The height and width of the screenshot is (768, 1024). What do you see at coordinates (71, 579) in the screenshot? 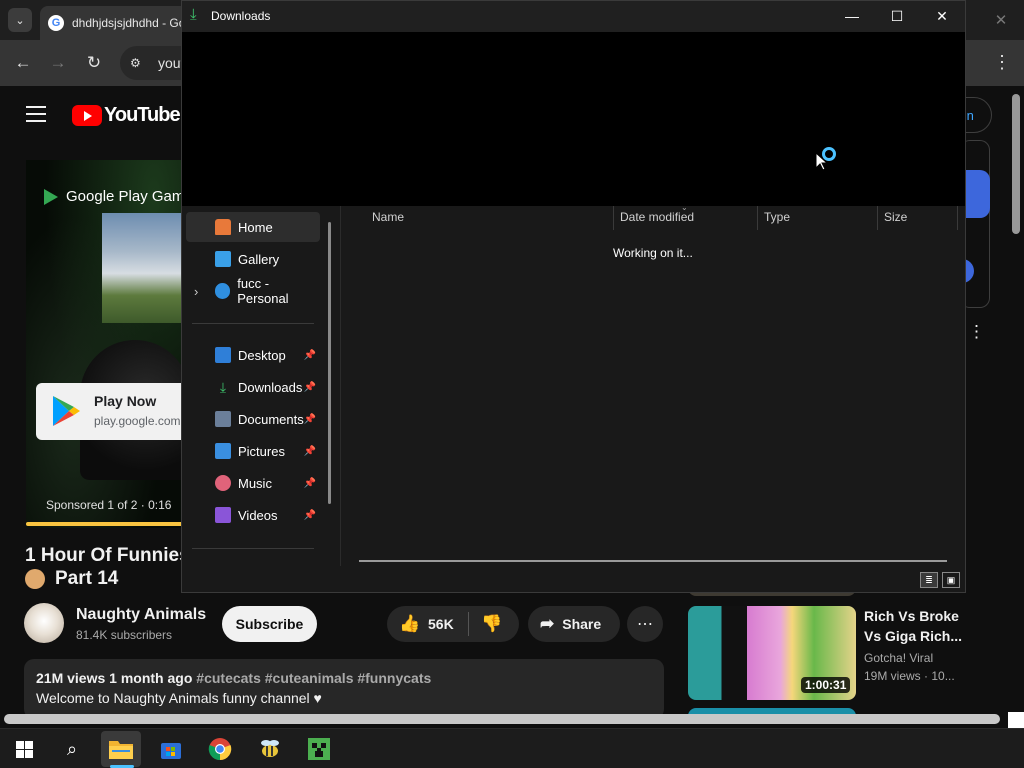
I see `video-title-line2: Part 14` at bounding box center [71, 579].